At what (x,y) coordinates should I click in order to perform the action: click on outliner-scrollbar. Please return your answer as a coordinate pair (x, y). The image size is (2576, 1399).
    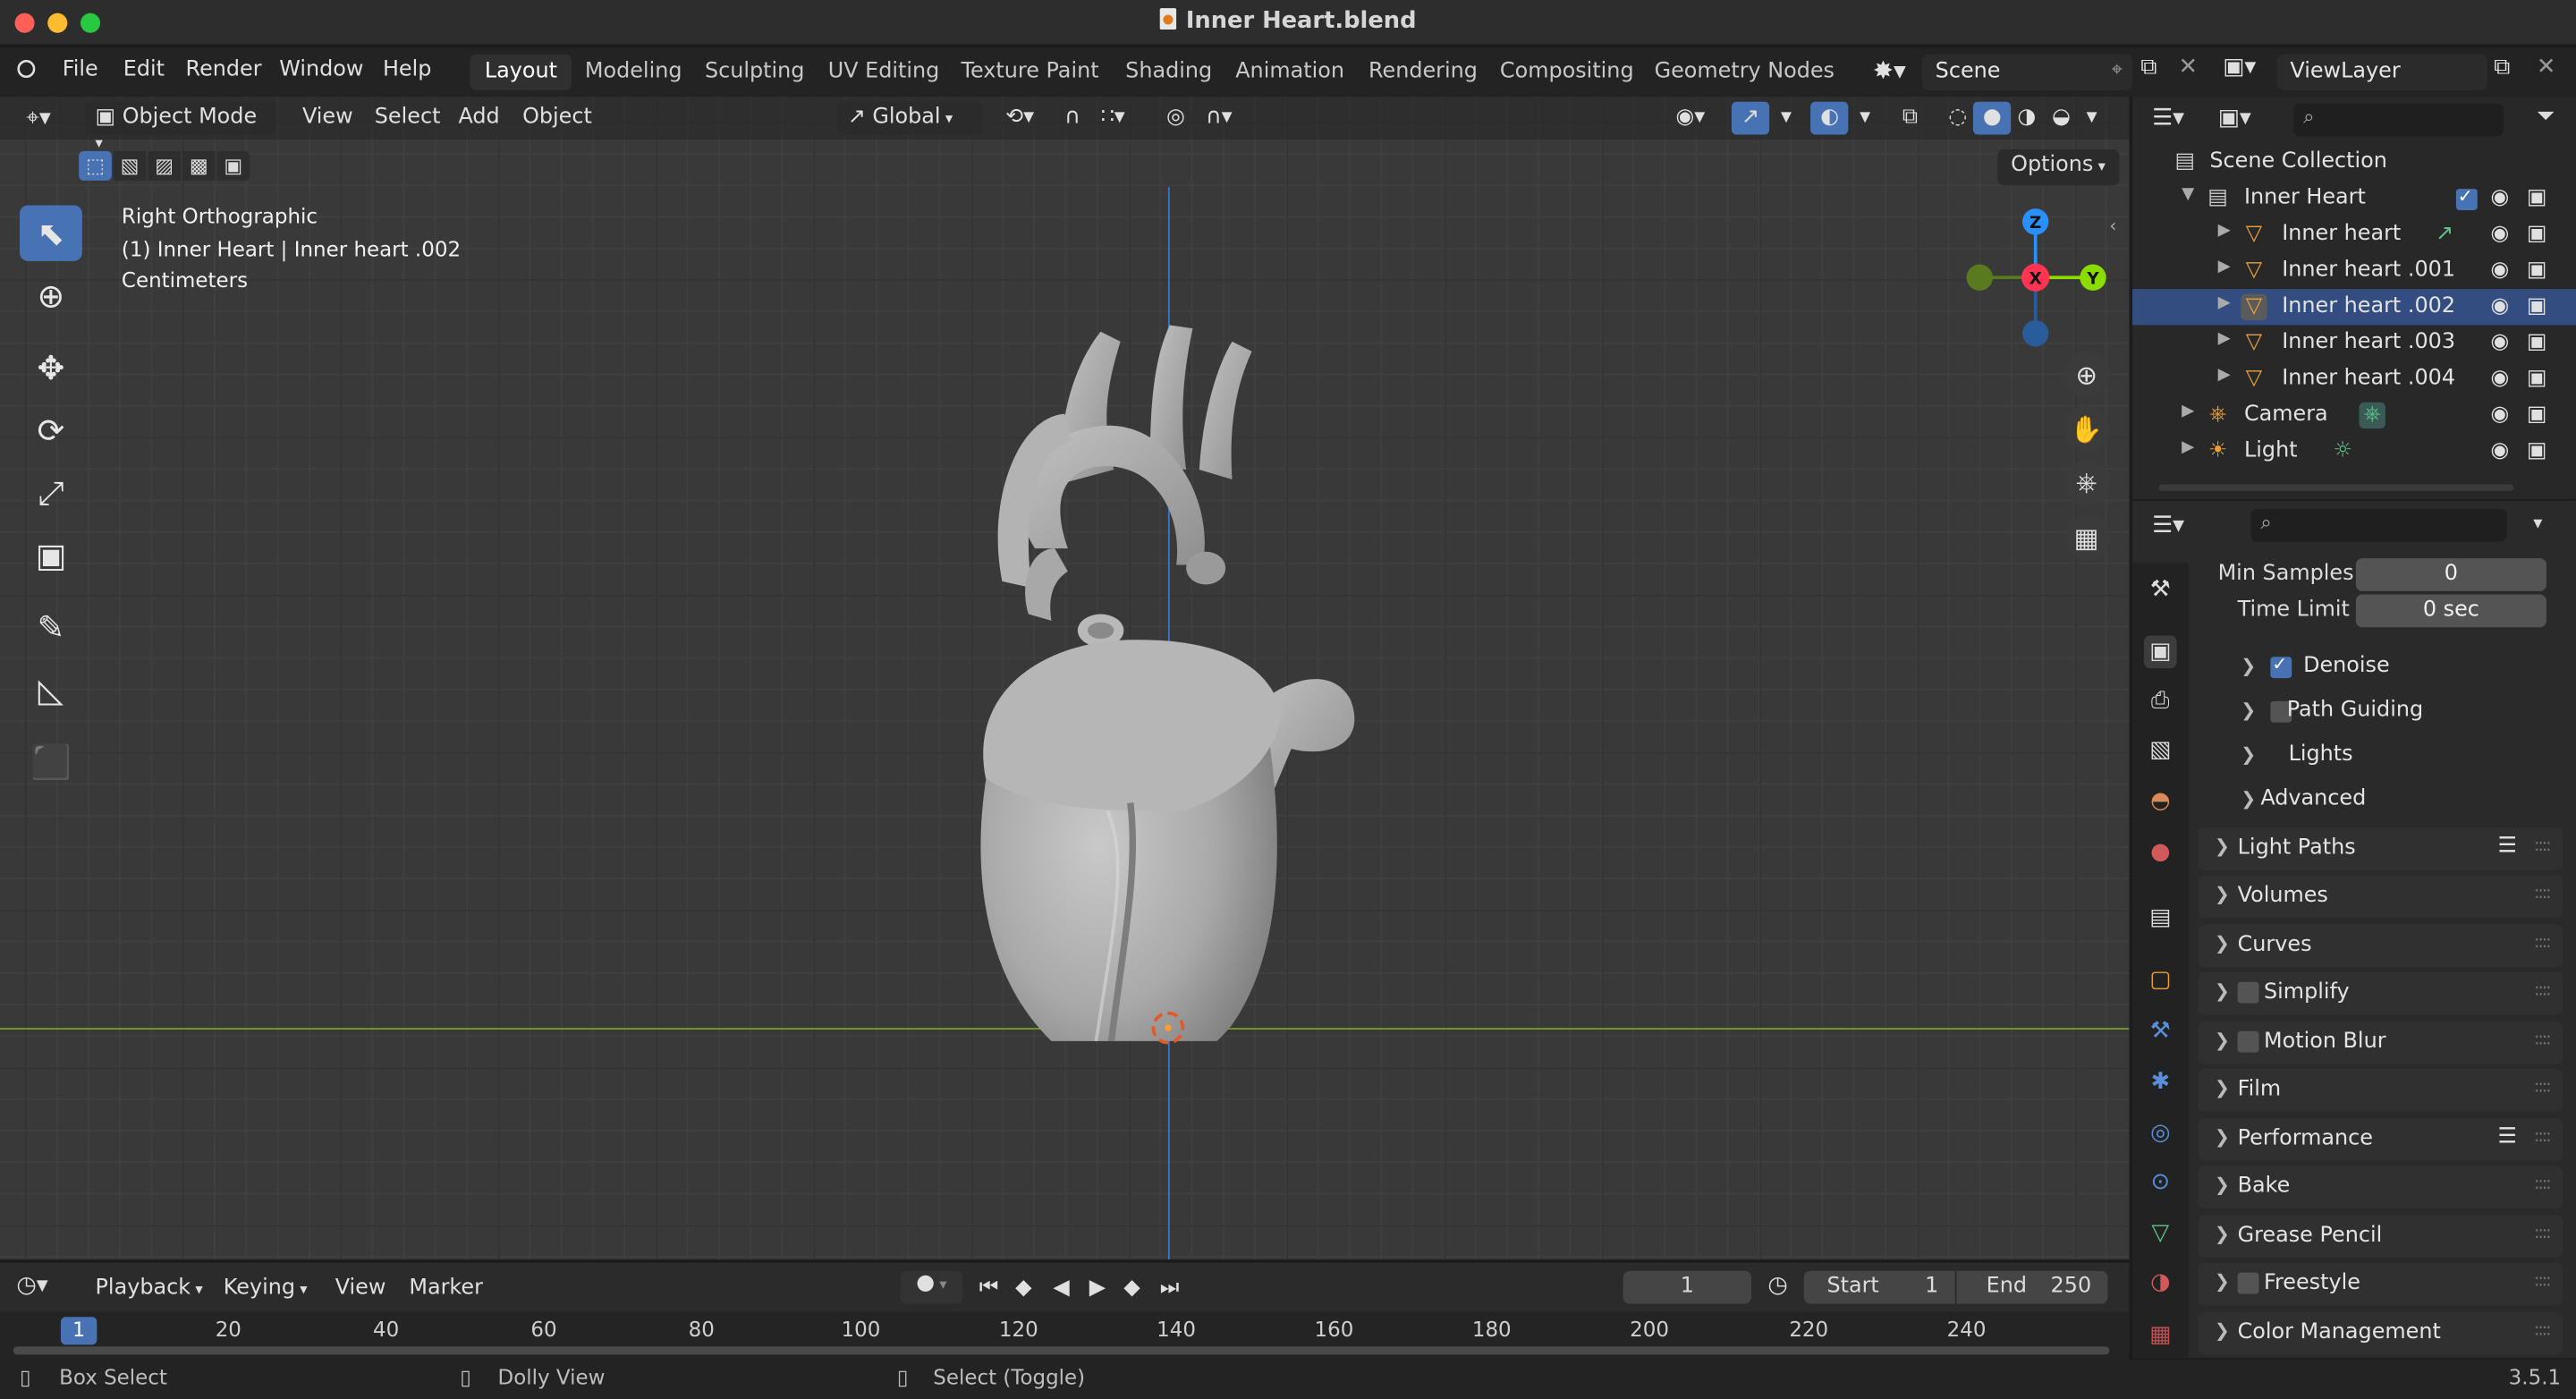
    Looking at the image, I should click on (2336, 487).